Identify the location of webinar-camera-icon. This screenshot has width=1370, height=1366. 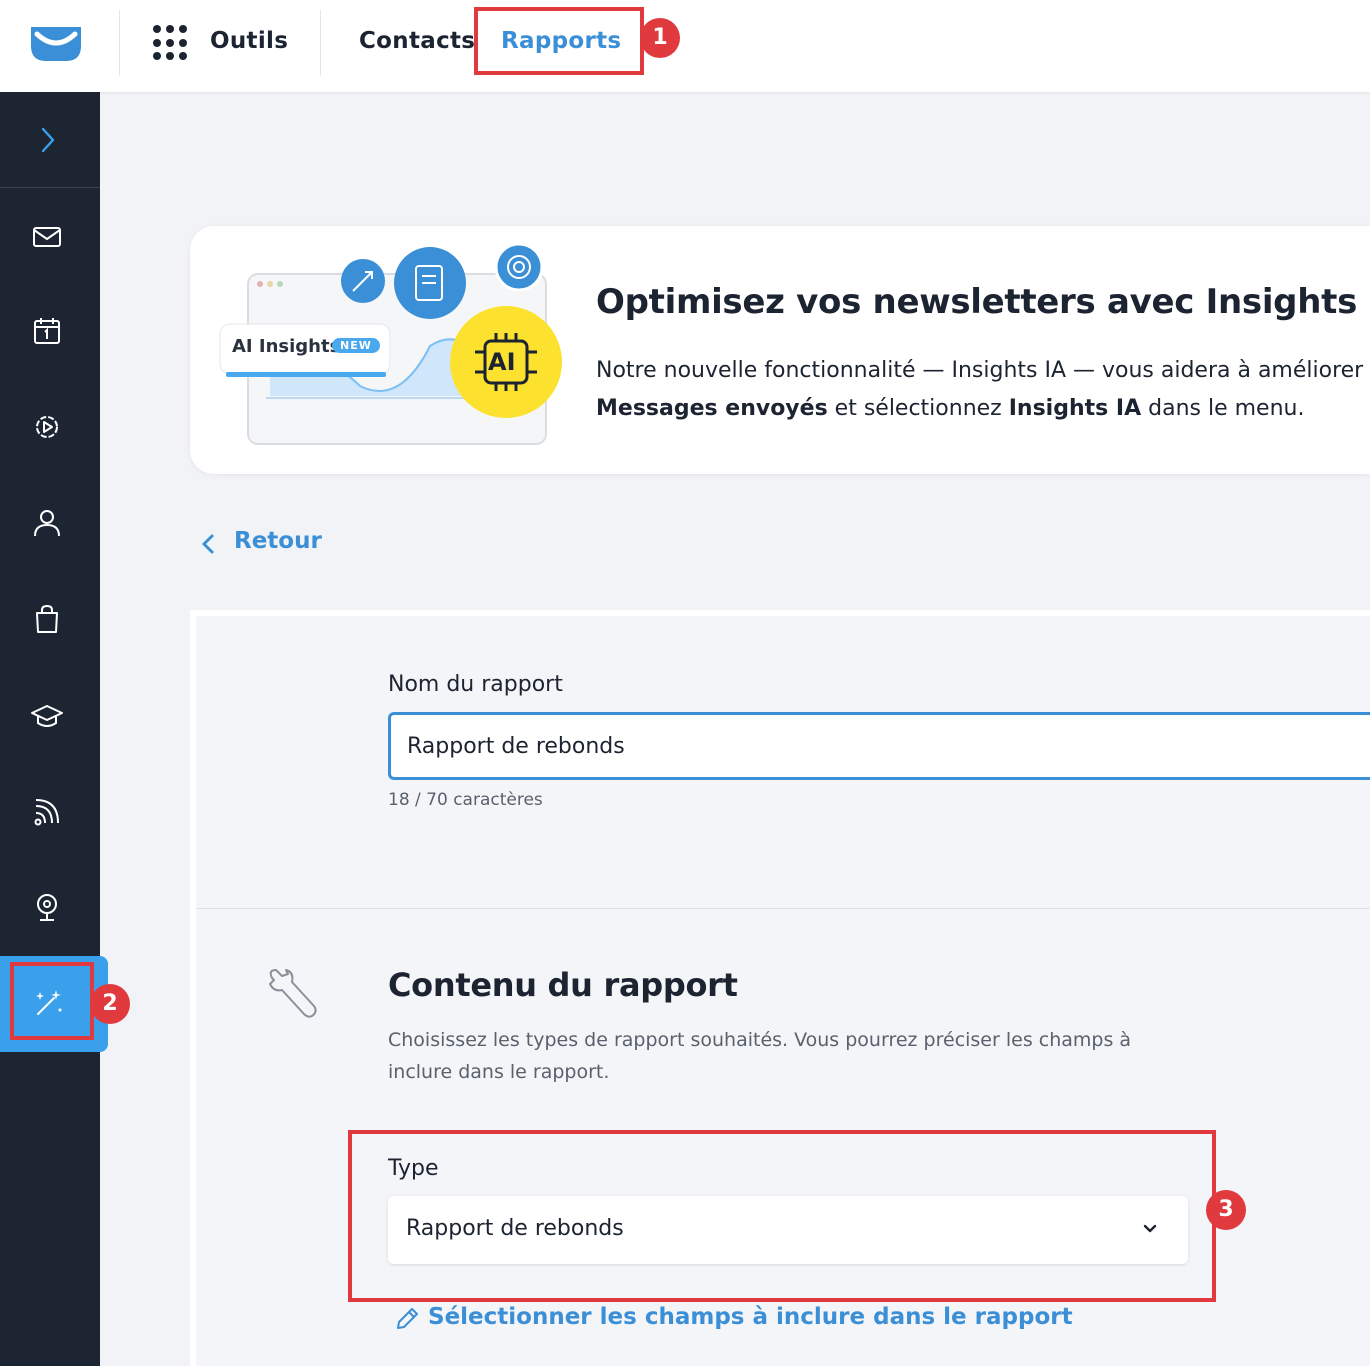
(47, 907).